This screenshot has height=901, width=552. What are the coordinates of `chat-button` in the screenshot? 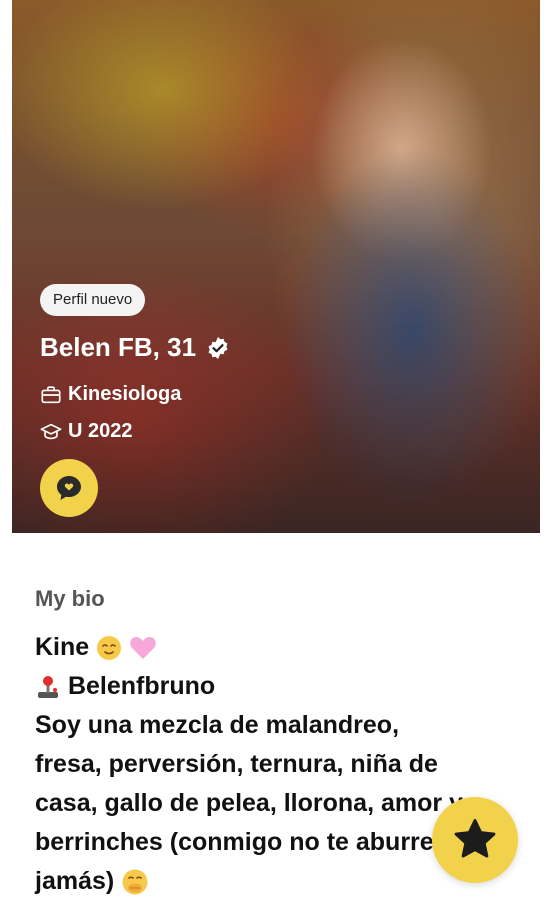 It's located at (69, 488).